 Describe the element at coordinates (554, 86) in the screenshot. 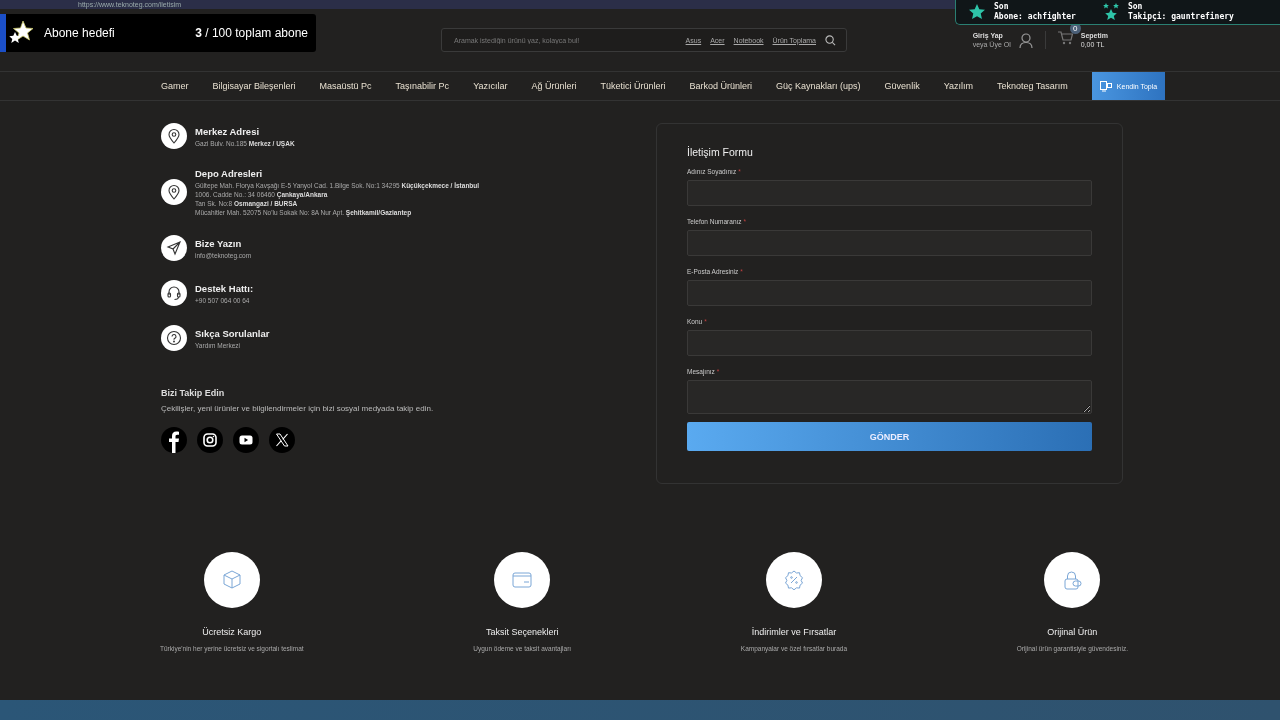

I see `nav-link: Ağ Ürünleri` at that location.